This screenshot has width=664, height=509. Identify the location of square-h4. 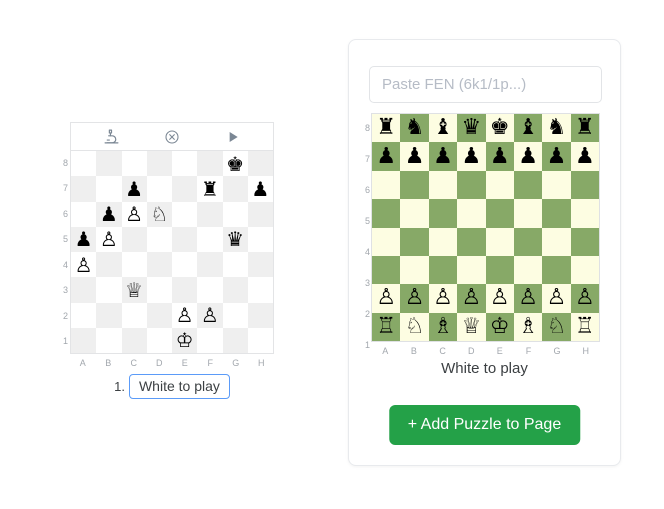
(584, 241).